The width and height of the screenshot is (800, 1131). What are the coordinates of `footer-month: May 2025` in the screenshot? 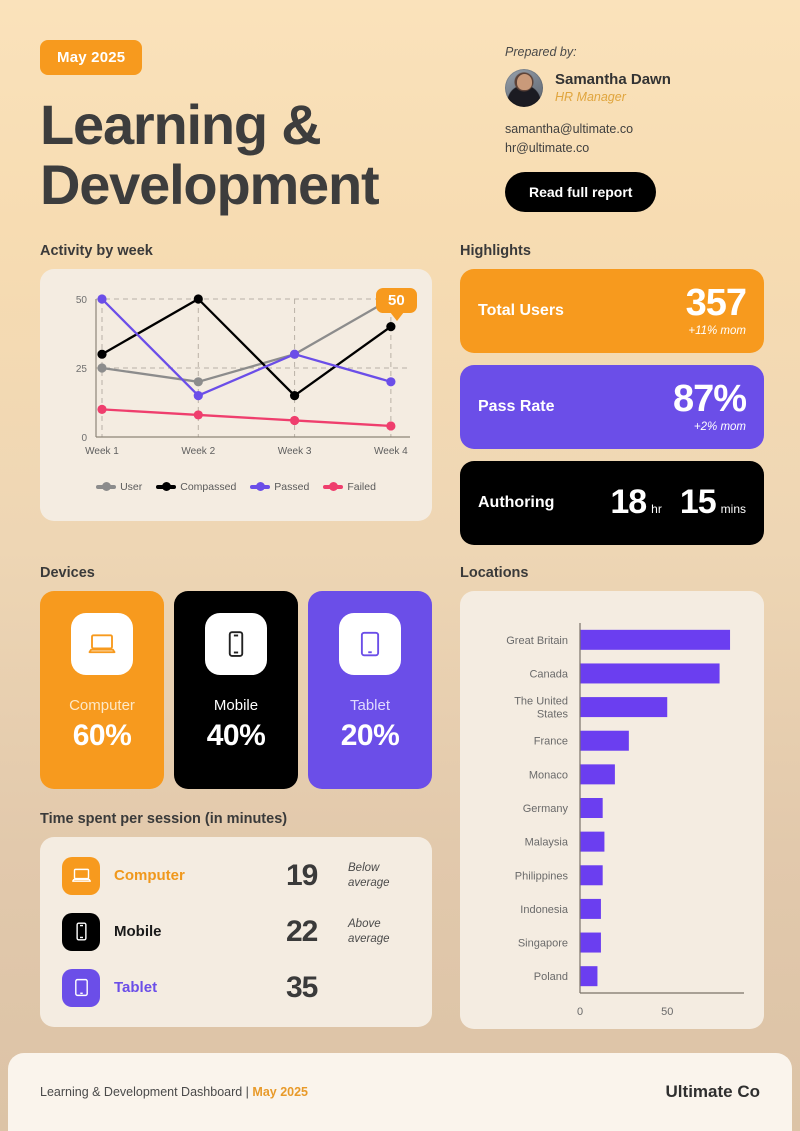 It's located at (280, 1092).